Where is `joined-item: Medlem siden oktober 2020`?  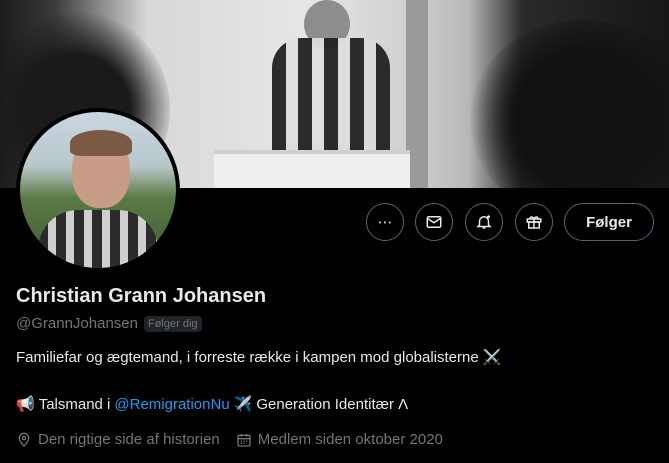
joined-item: Medlem siden oktober 2020 is located at coordinates (339, 439).